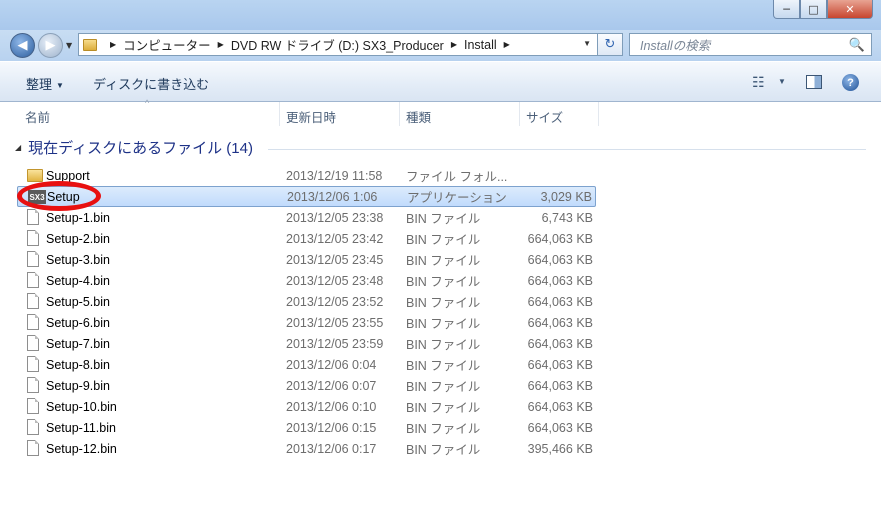  Describe the element at coordinates (440, 81) in the screenshot. I see `command-toolbar: 整理 ▼ ディスクに書き込む ☷ ▼ ?` at that location.